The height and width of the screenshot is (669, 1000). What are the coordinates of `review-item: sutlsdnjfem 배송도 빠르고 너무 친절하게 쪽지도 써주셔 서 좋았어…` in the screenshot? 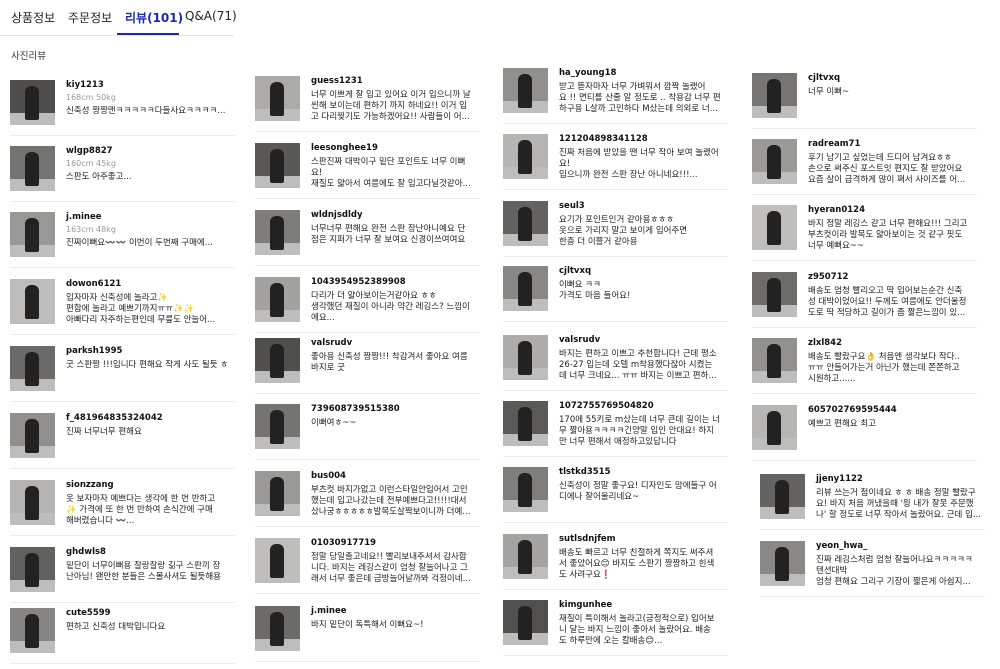 It's located at (615, 564).